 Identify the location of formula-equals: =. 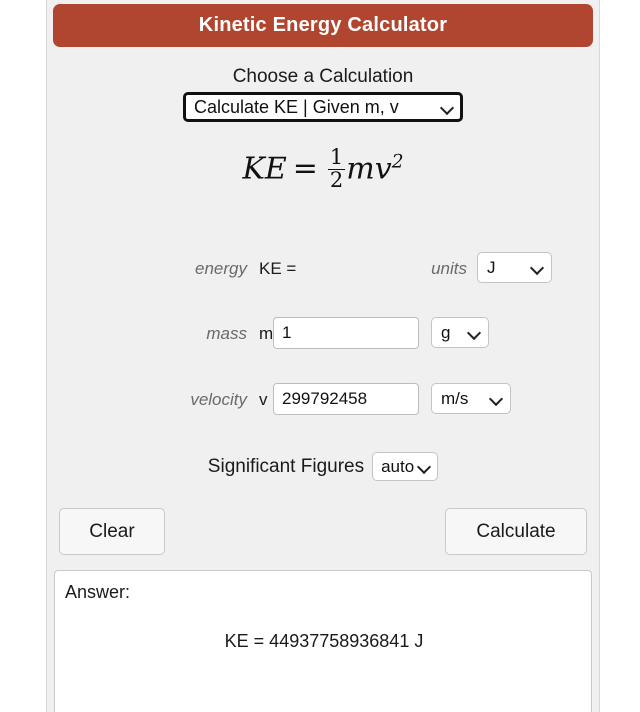
(305, 169).